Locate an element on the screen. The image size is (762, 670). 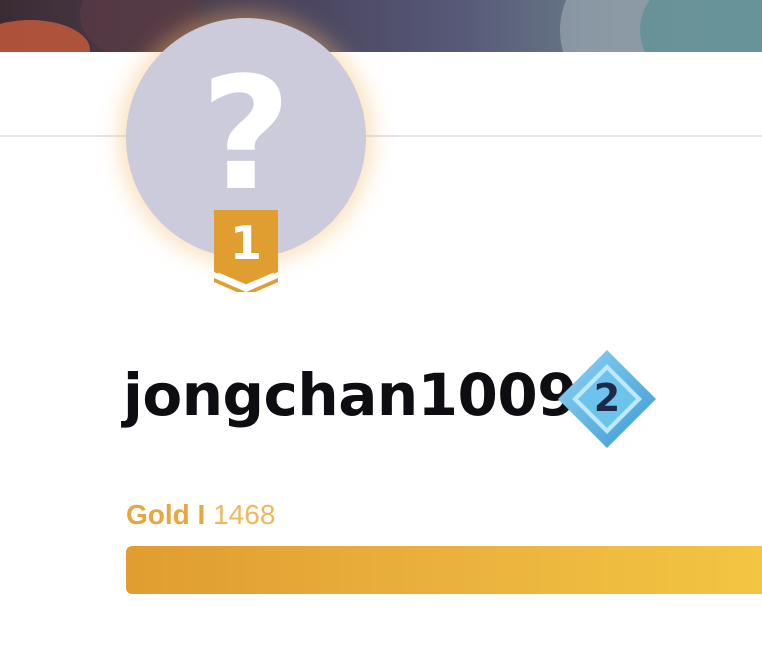
level-number: 2 is located at coordinates (607, 398).